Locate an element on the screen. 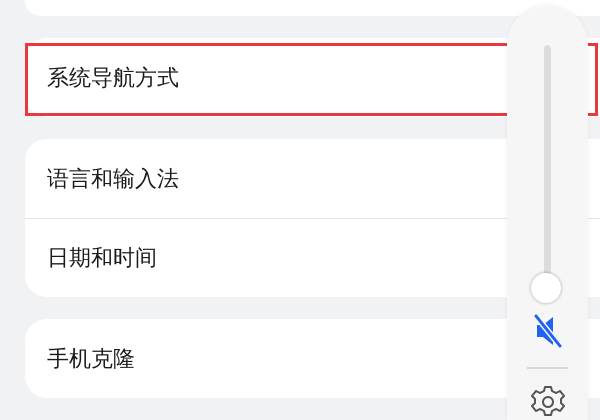 This screenshot has height=420, width=600. slider-handle is located at coordinates (546, 288).